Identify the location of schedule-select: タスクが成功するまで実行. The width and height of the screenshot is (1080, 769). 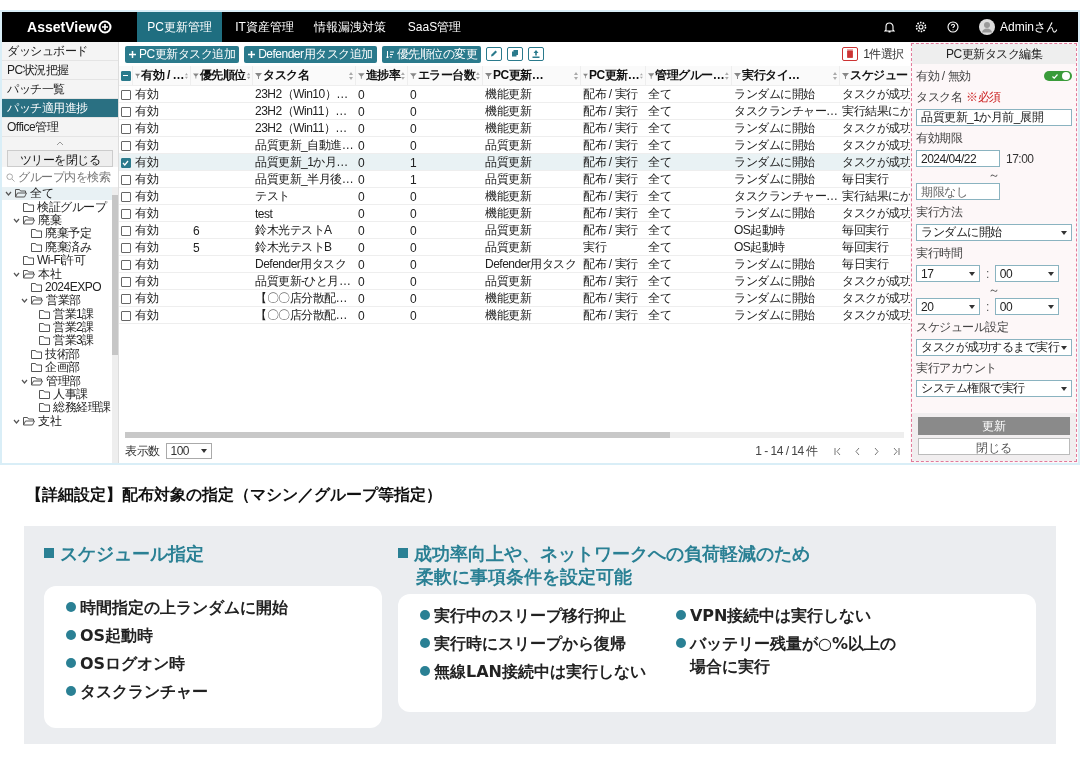
(994, 347).